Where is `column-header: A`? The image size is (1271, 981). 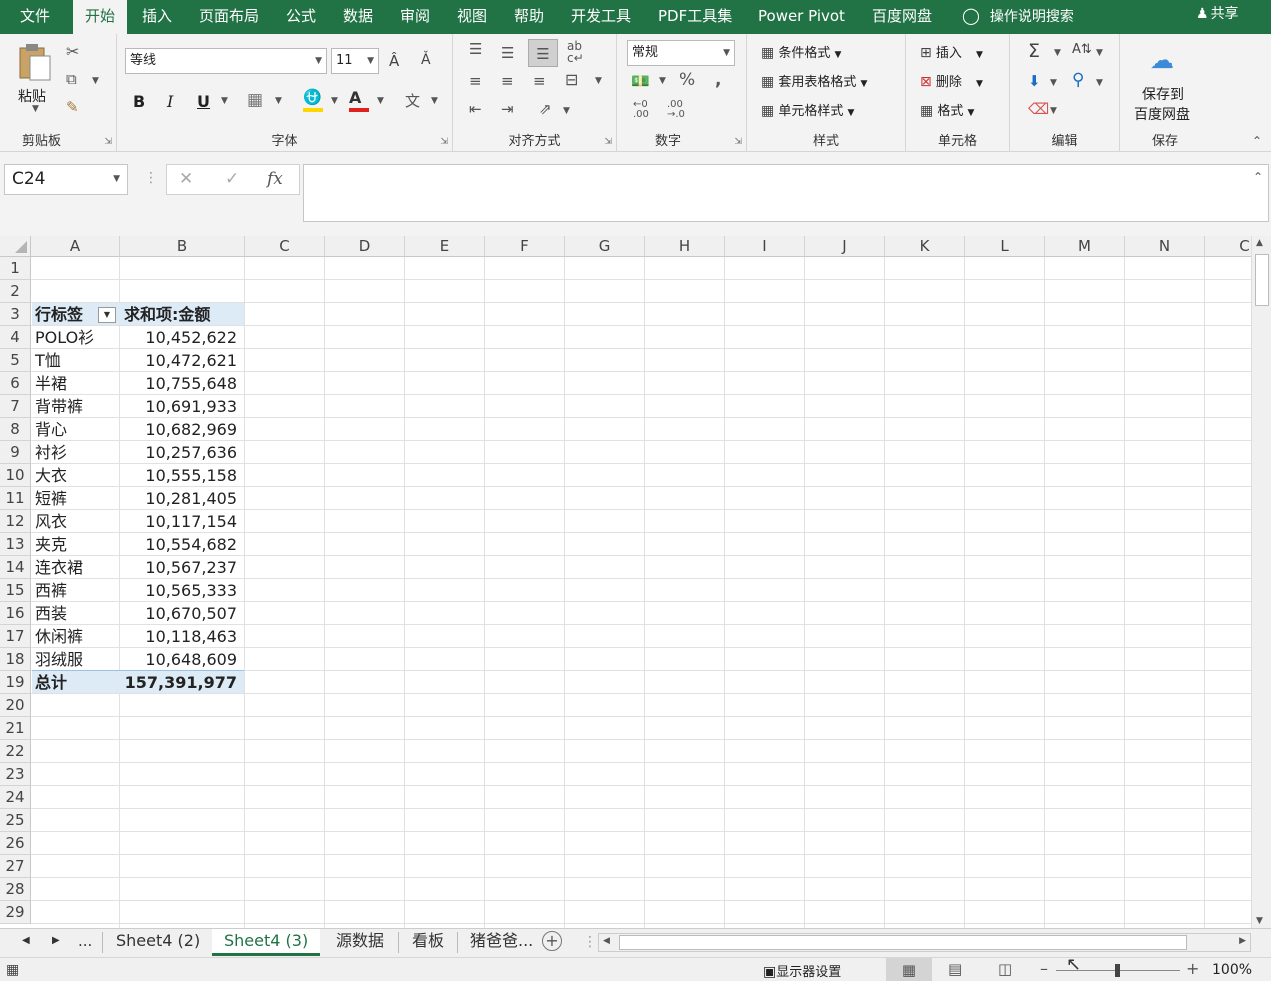 column-header: A is located at coordinates (75, 246).